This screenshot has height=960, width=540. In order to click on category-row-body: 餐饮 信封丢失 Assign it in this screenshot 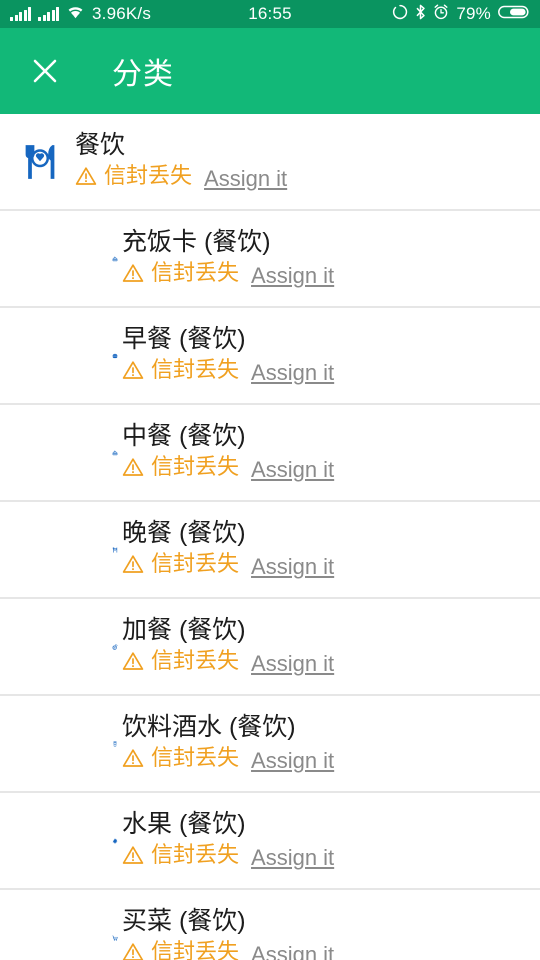, I will do `click(306, 161)`.